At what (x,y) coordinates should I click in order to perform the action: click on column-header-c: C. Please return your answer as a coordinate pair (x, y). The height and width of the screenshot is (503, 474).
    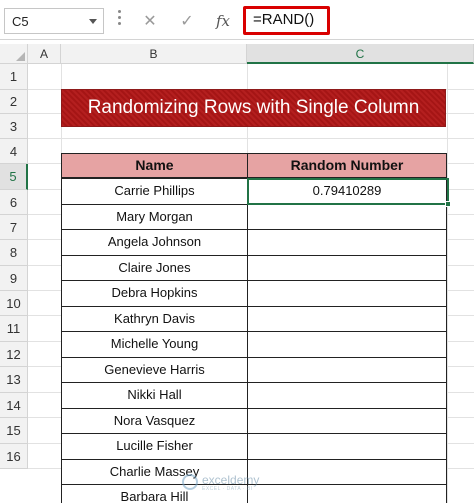
    Looking at the image, I should click on (360, 54).